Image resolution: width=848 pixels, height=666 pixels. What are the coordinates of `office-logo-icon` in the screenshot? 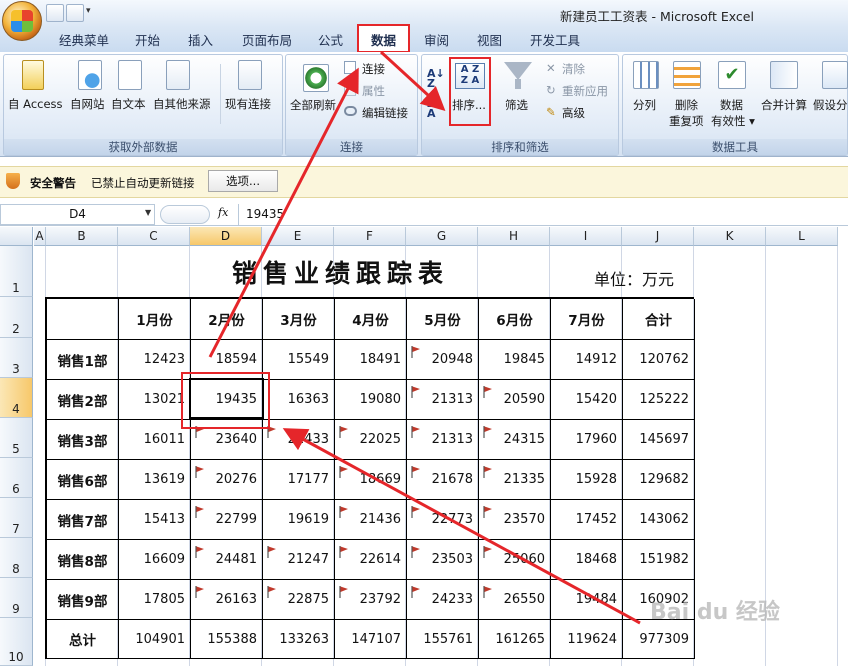 It's located at (22, 21).